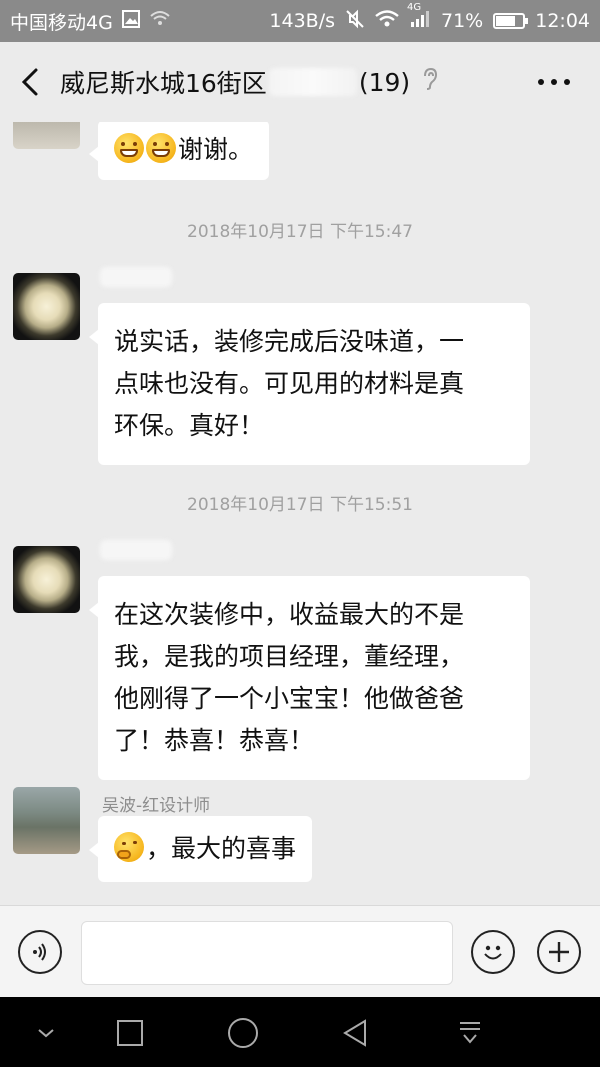 Image resolution: width=600 pixels, height=1067 pixels. I want to click on redacted-text, so click(312, 82).